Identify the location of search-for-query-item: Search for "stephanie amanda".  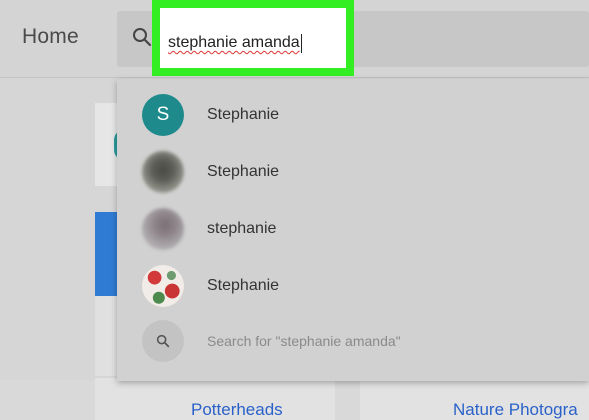
(353, 341).